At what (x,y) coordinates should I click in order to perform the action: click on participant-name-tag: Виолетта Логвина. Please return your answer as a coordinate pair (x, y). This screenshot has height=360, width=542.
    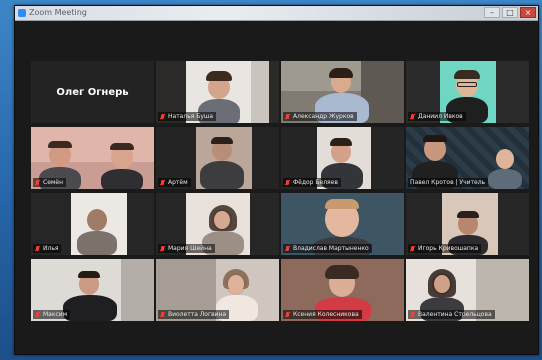
    Looking at the image, I should click on (194, 314).